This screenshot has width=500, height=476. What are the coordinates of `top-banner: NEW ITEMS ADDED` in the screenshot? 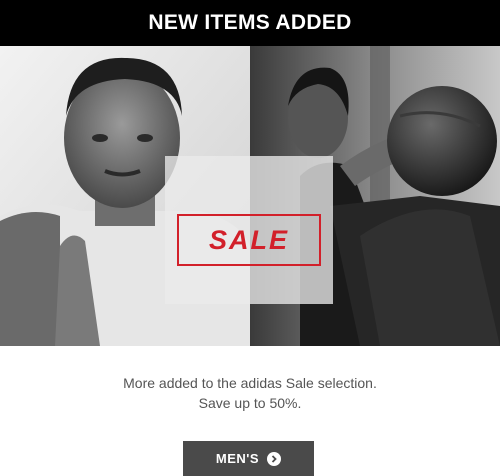 It's located at (250, 23).